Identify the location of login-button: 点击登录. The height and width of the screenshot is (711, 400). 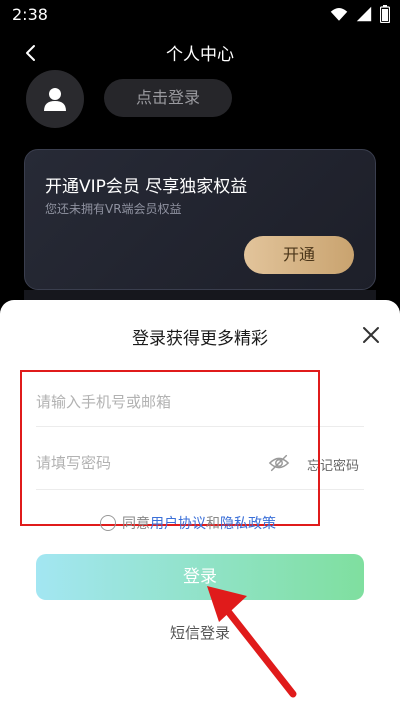
(168, 98).